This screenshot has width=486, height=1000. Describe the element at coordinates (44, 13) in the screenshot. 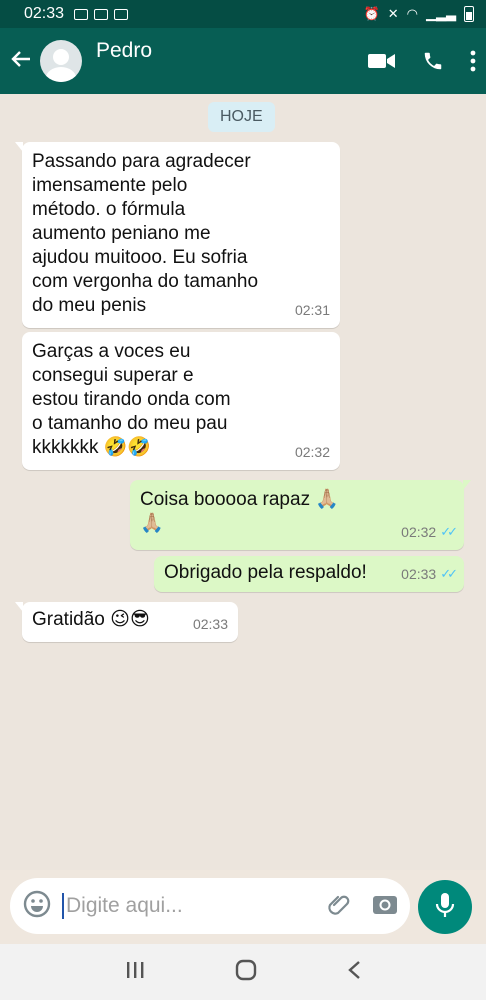

I see `status-time: 02:33` at that location.